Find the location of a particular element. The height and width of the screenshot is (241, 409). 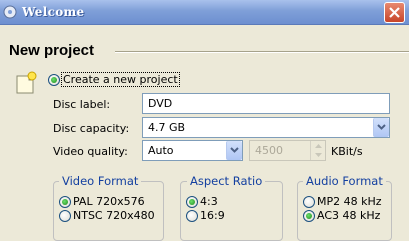

video-format-pal-radio is located at coordinates (65, 202).